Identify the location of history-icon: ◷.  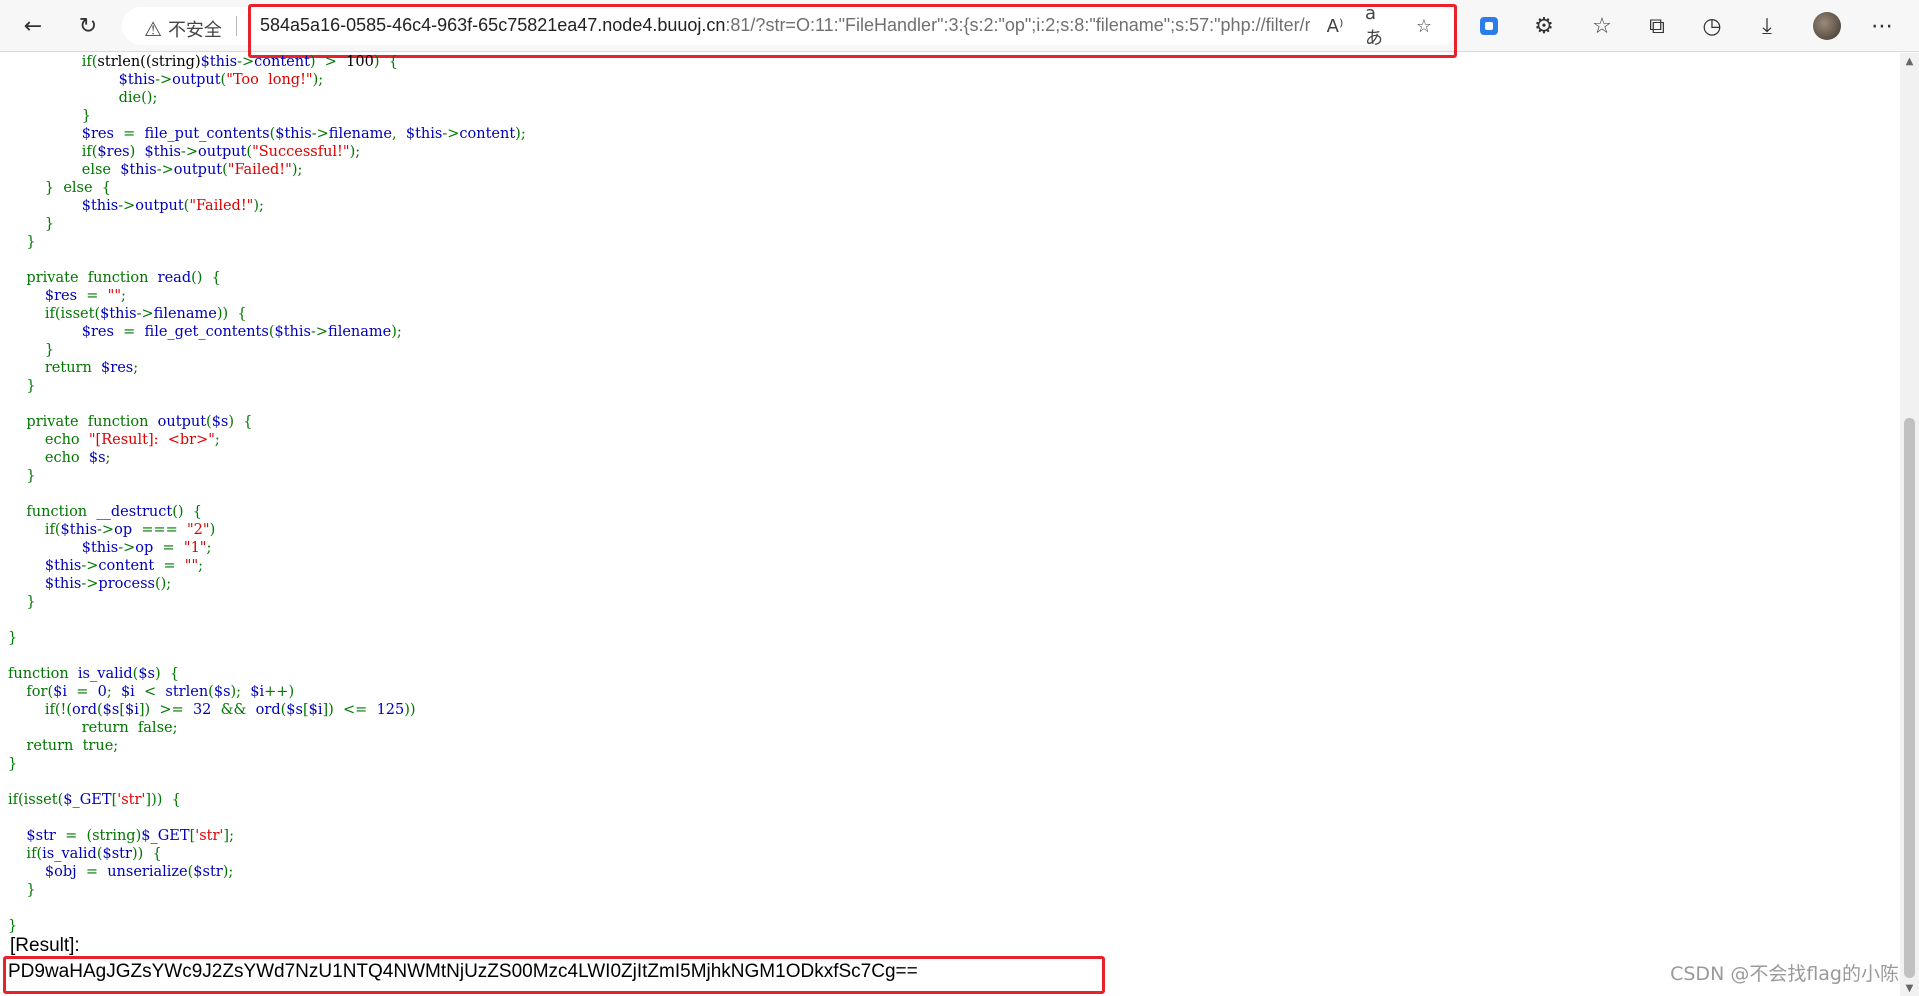
(1712, 26).